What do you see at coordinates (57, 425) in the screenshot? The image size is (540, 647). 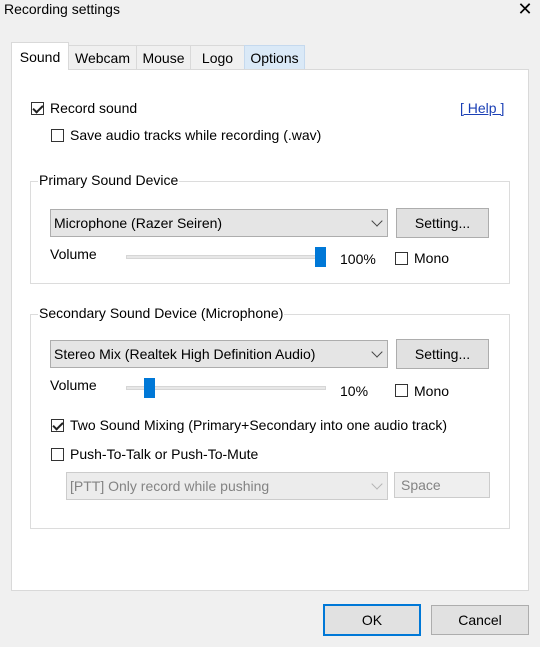 I see `two-sound-mixing-checkbox` at bounding box center [57, 425].